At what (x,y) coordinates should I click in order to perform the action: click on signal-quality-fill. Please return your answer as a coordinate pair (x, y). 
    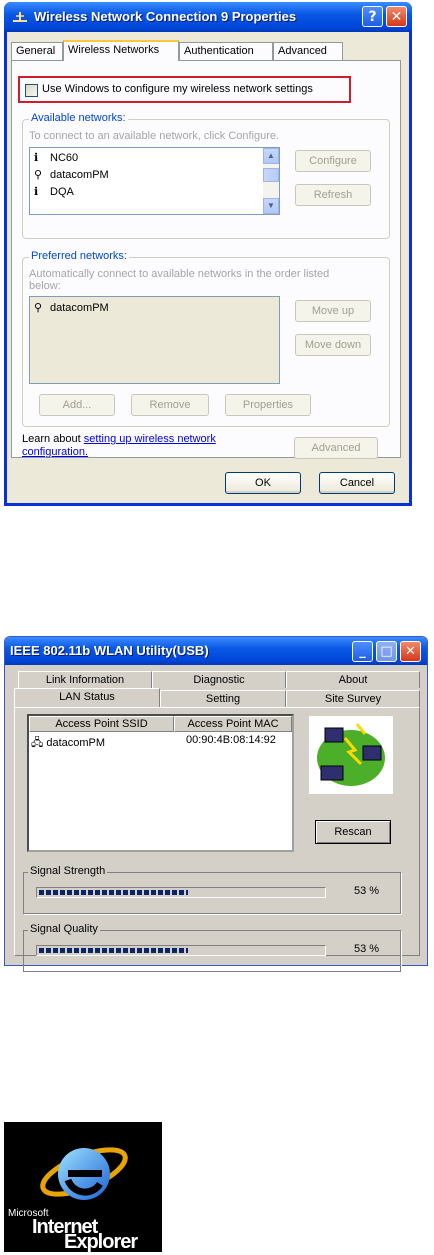
    Looking at the image, I should click on (113, 950).